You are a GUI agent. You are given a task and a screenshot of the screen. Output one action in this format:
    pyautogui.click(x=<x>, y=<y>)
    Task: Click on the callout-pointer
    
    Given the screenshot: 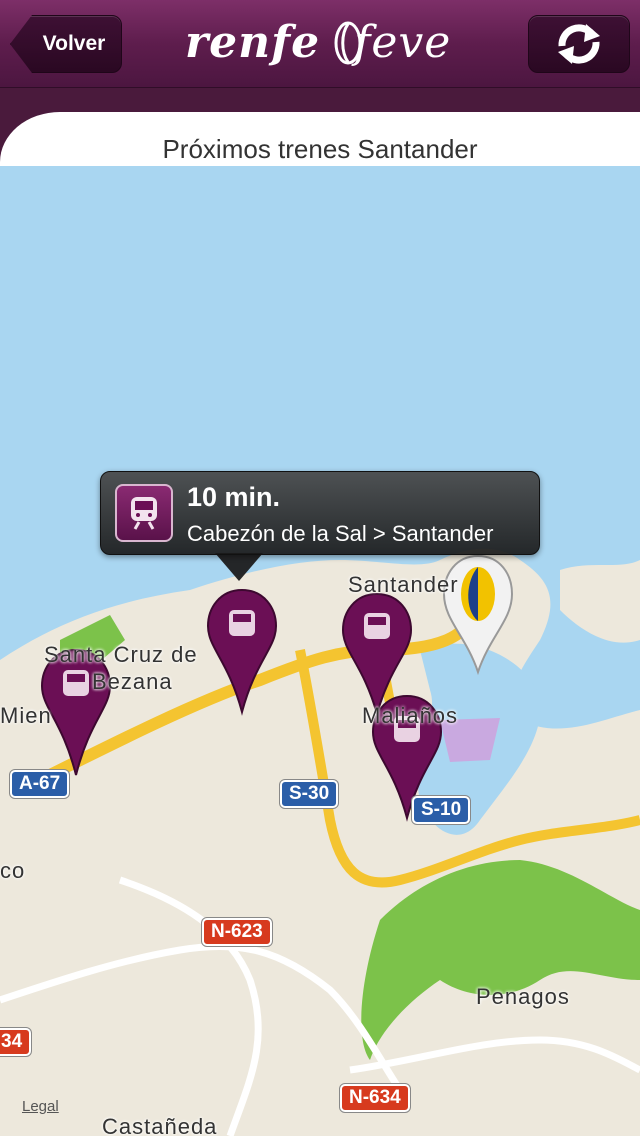 What is the action you would take?
    pyautogui.click(x=239, y=567)
    